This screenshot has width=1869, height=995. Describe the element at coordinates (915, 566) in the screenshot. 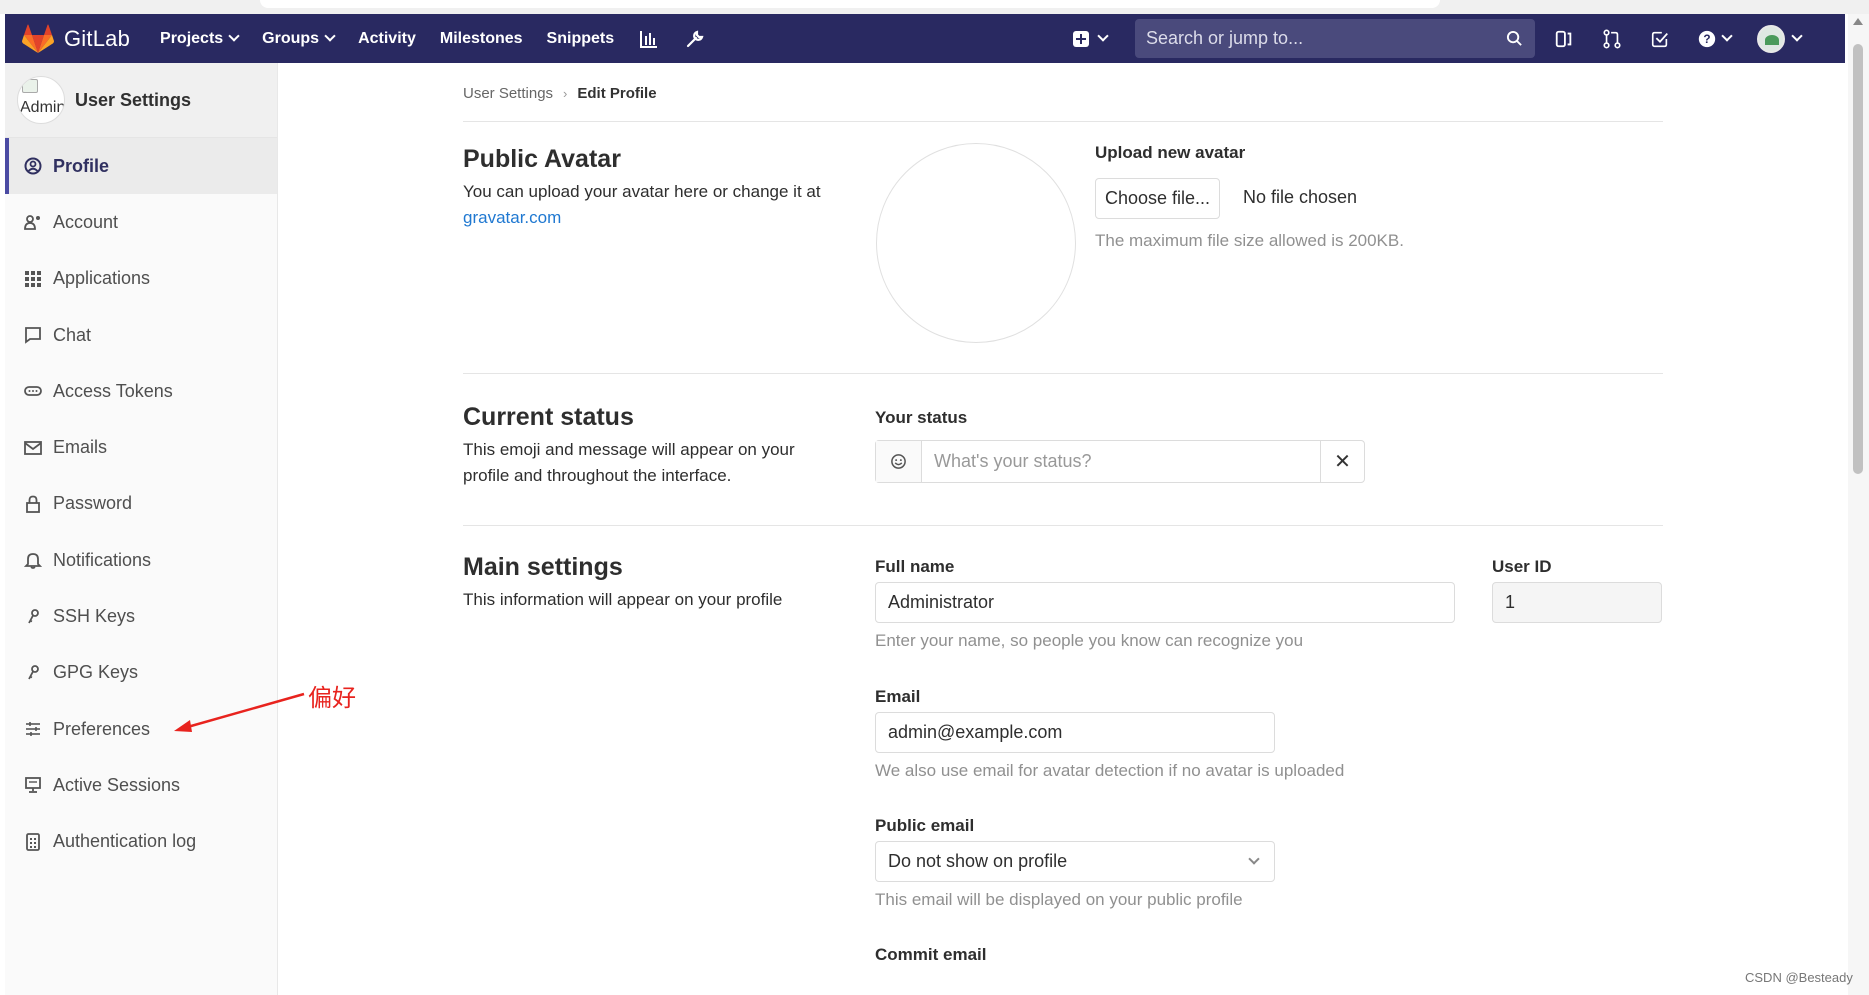

I see `full-name-label: Full name` at that location.